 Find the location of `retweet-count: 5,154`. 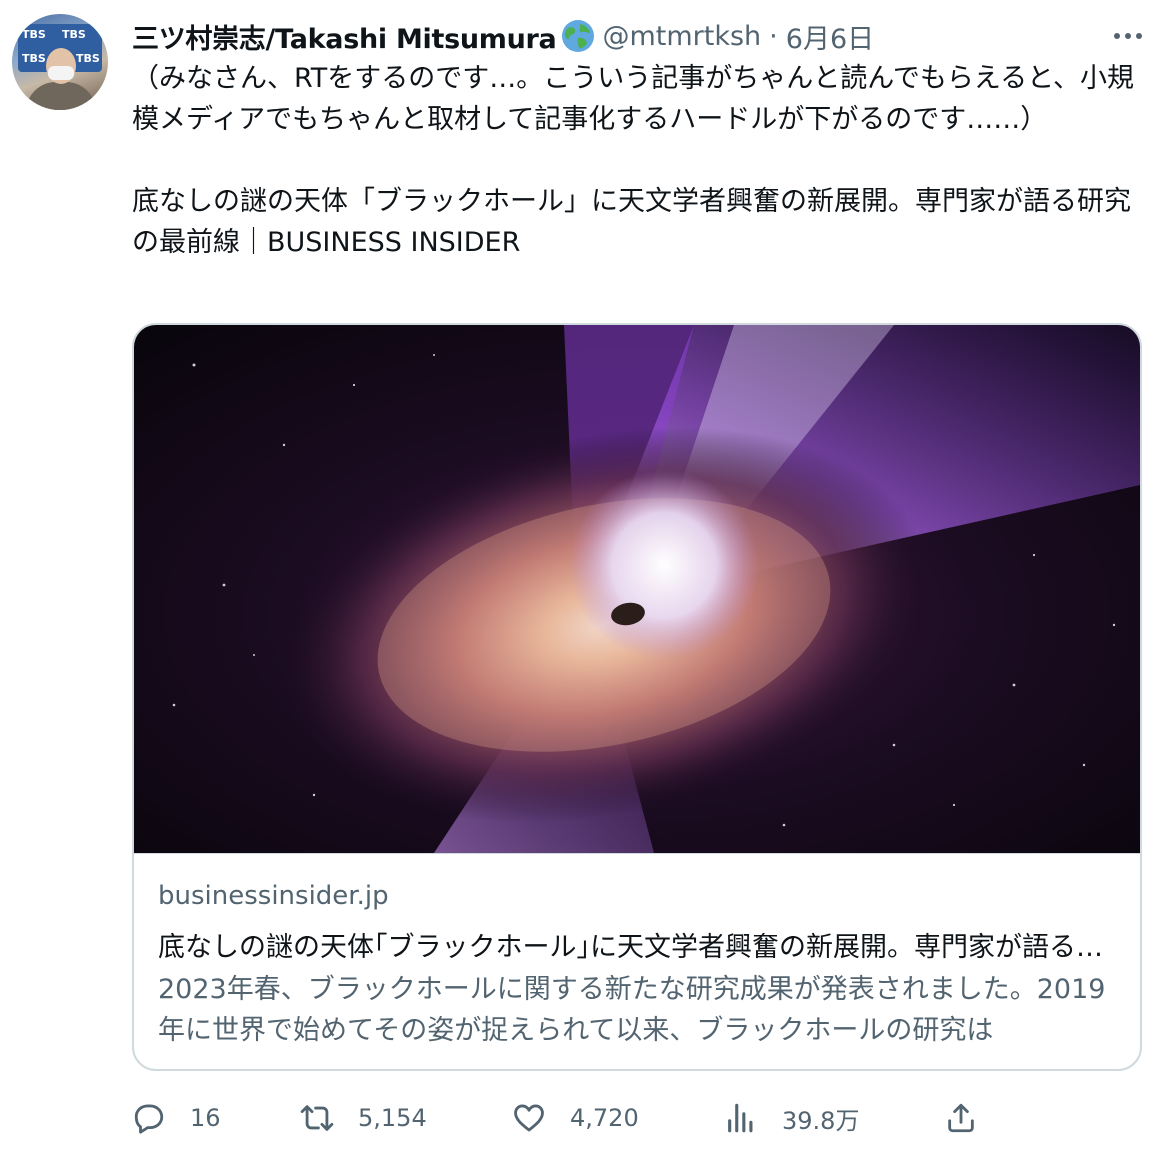

retweet-count: 5,154 is located at coordinates (392, 1118).